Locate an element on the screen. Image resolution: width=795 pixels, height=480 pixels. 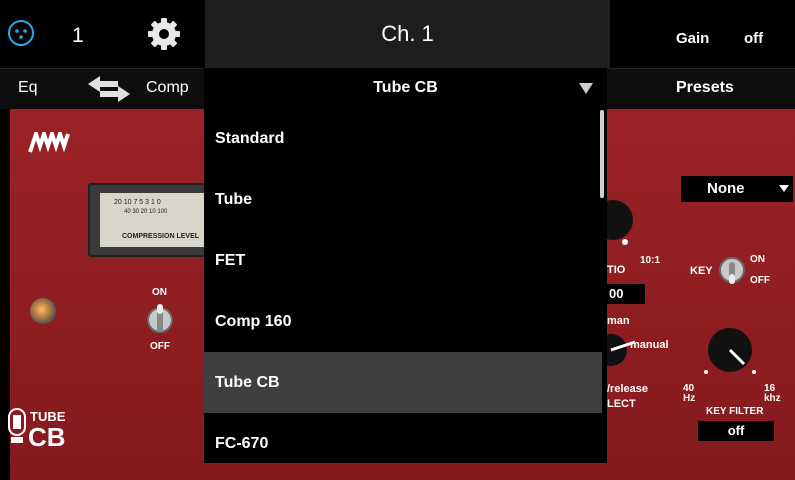
dropdown-item: Tube is located at coordinates (403, 199).